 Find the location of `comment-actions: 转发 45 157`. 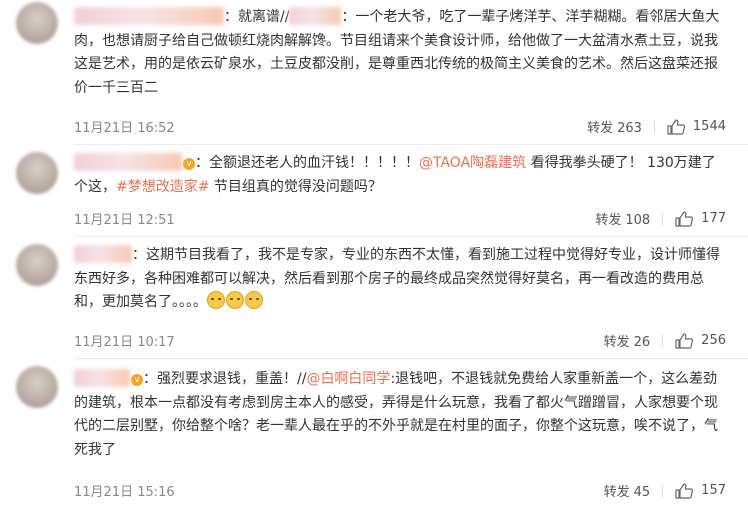

comment-actions: 转发 45 157 is located at coordinates (665, 490).